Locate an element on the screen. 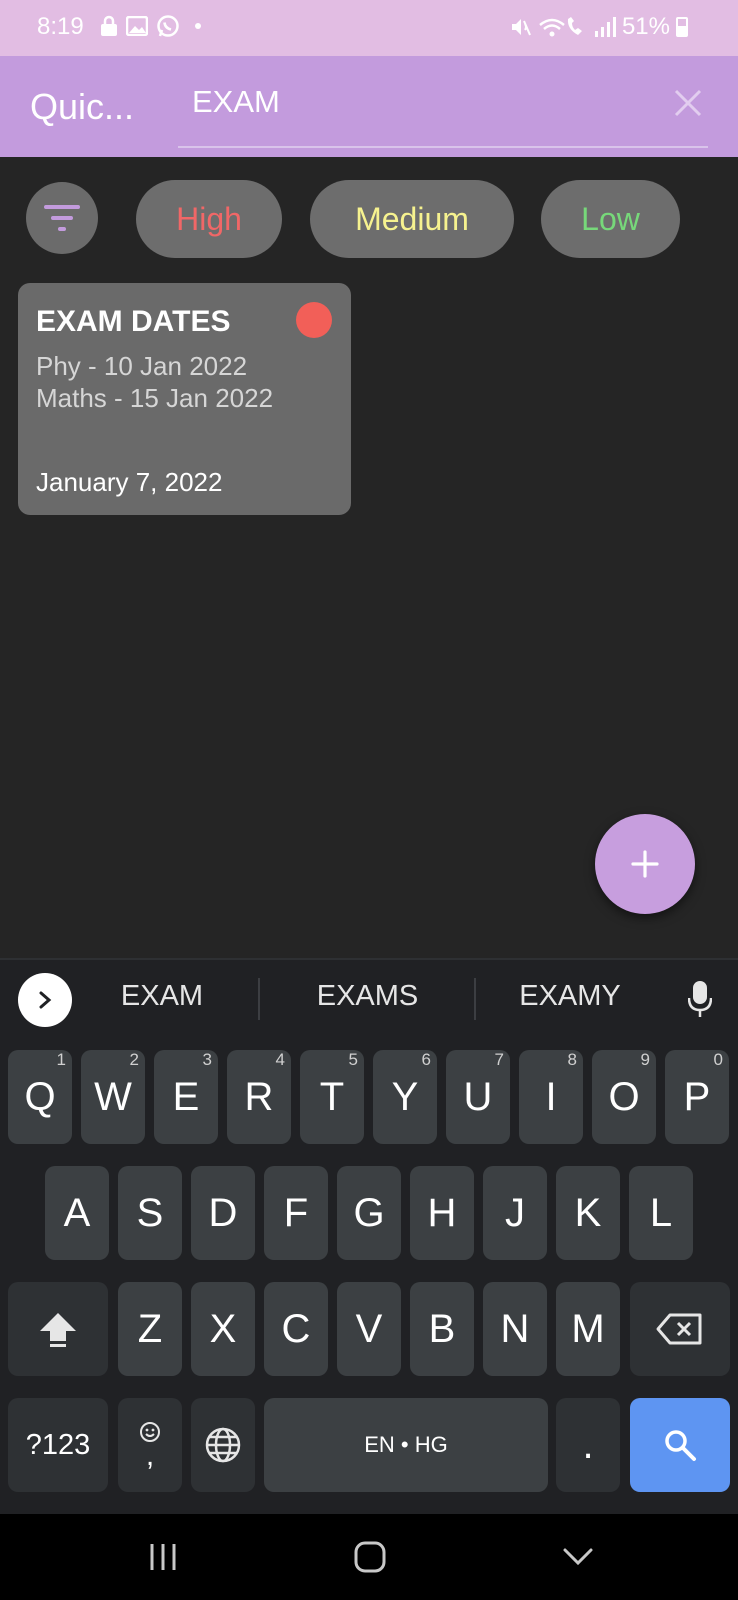  suggestion-bar: EXAM EXAMS EXAMY is located at coordinates (369, 999).